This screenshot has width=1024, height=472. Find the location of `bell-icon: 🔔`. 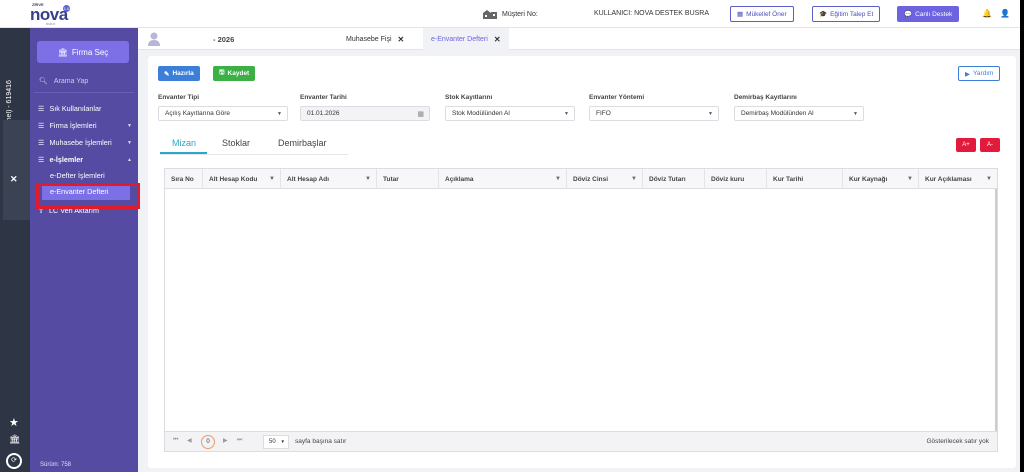

bell-icon: 🔔 is located at coordinates (987, 14).